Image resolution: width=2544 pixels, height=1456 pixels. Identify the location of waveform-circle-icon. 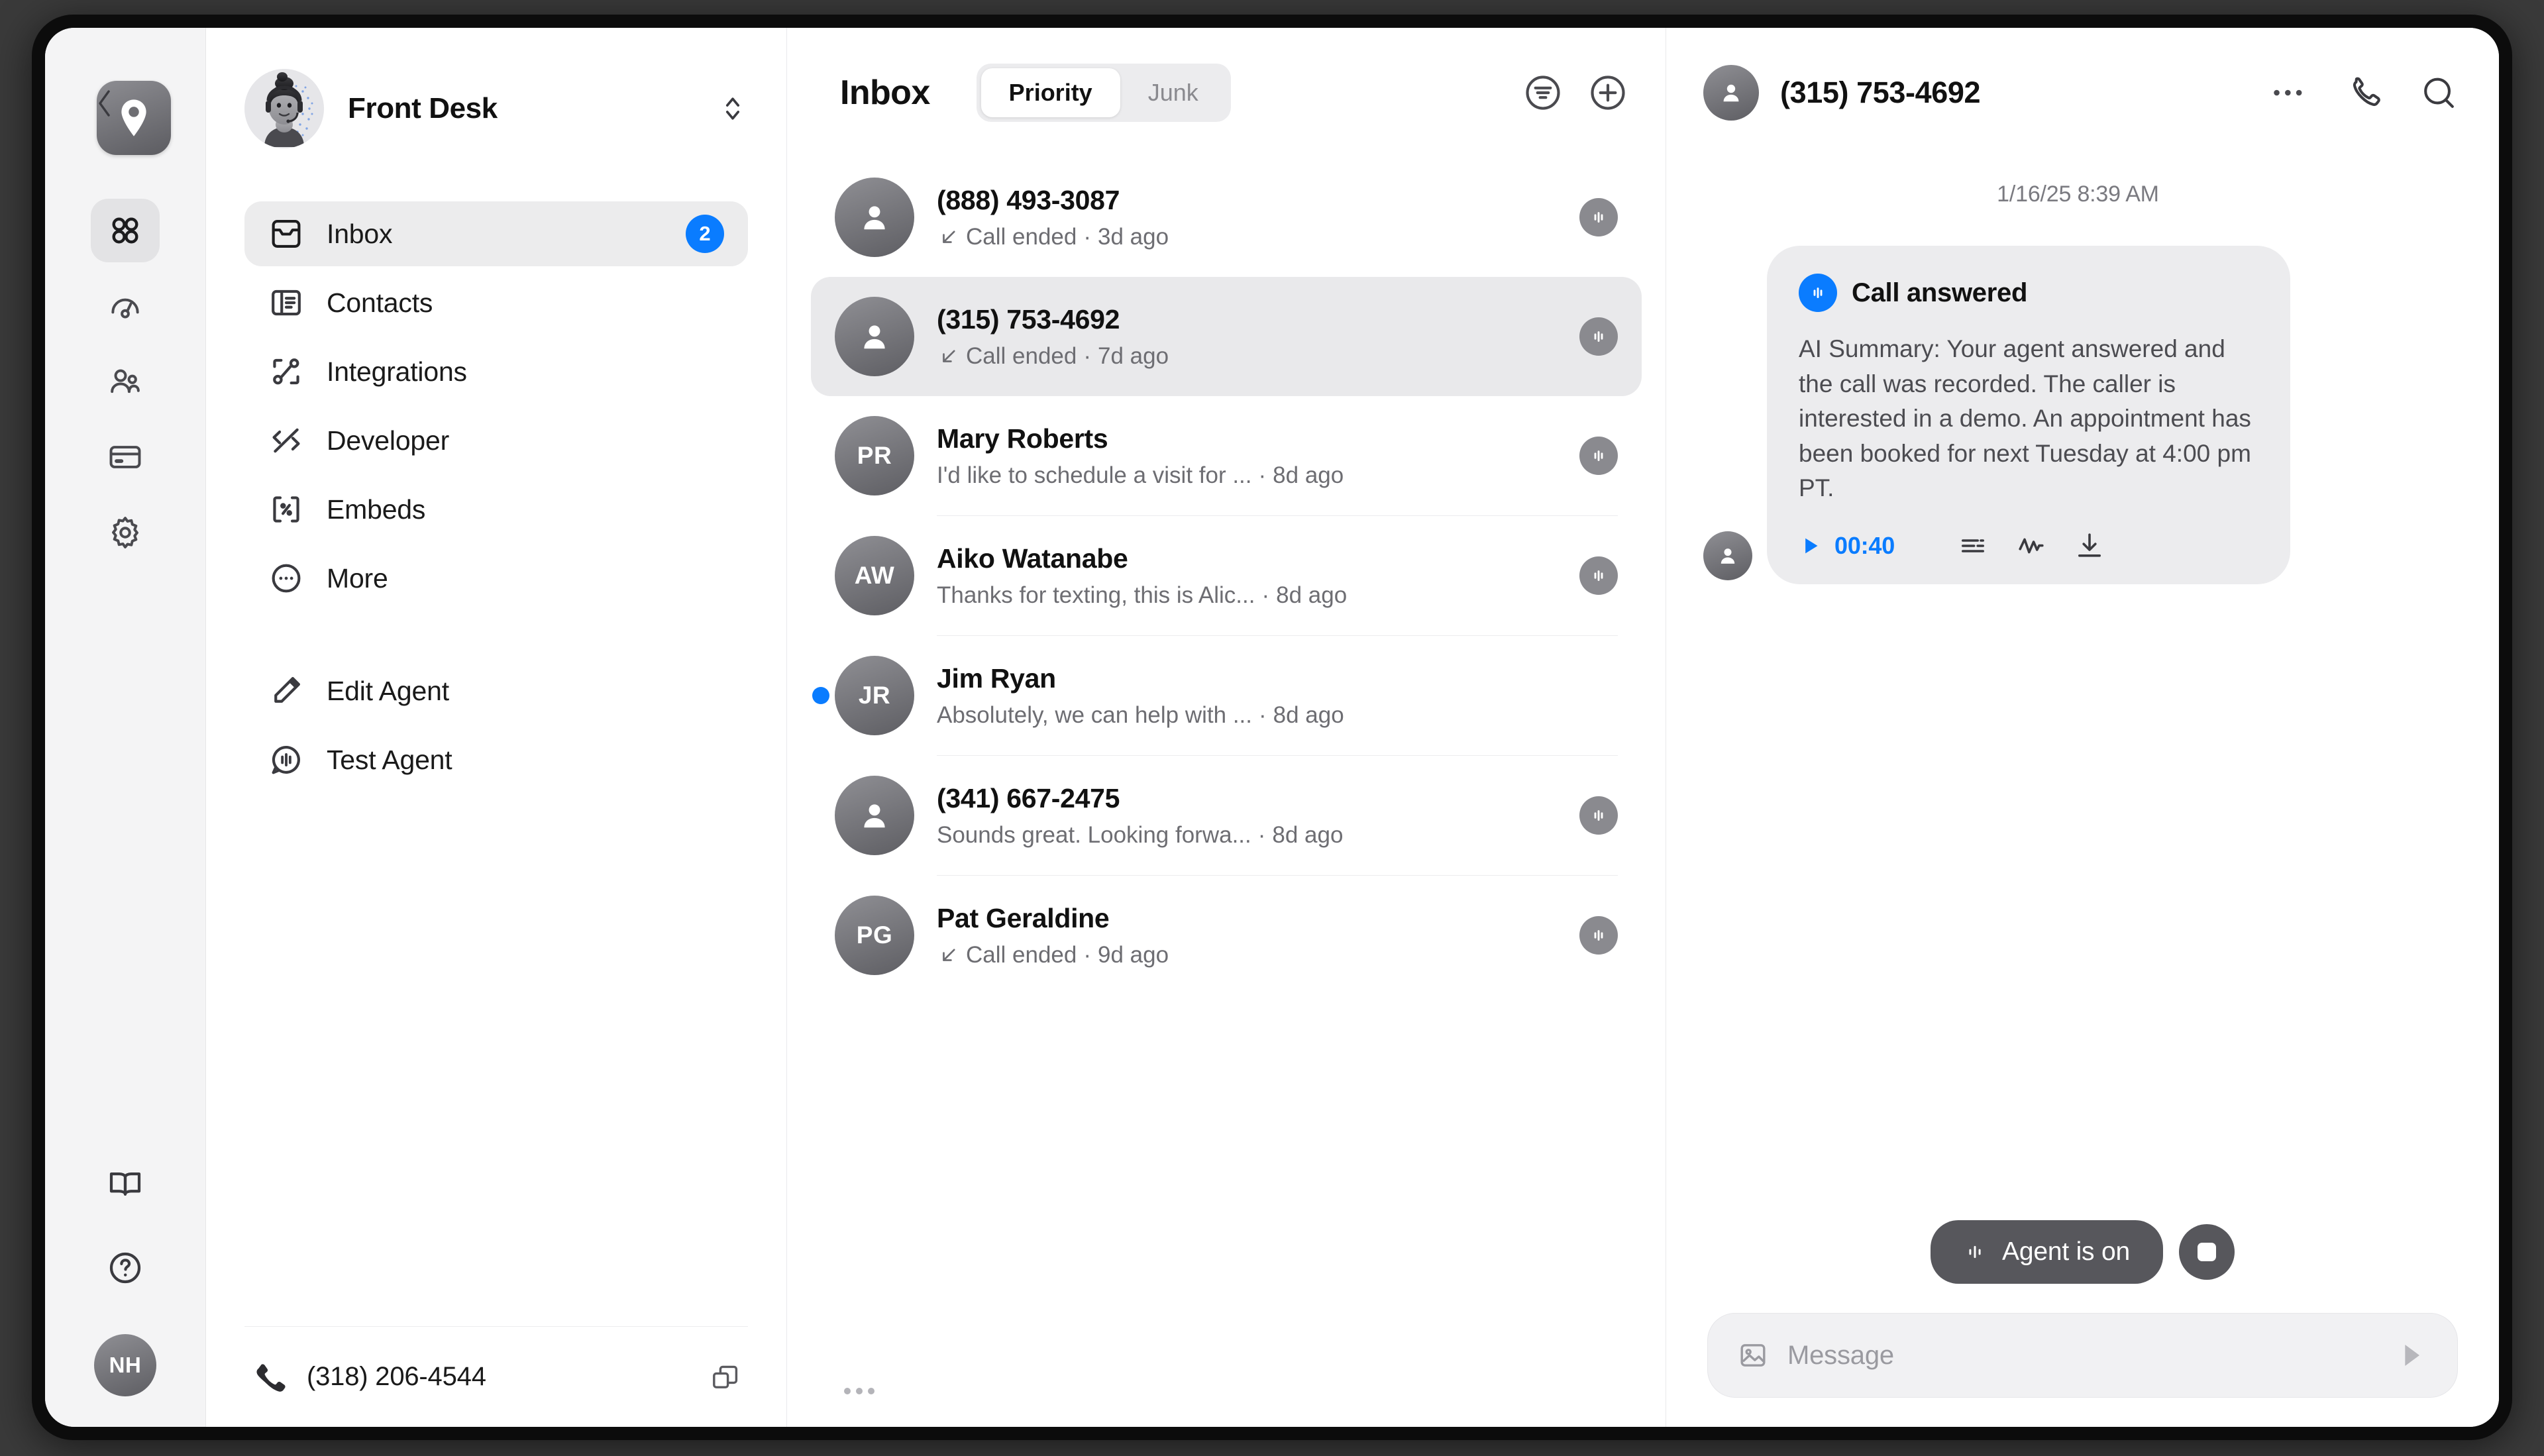
(1818, 293).